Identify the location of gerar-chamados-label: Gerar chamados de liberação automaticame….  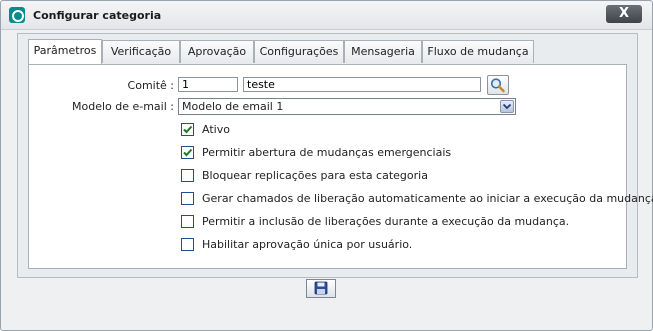
(427, 198).